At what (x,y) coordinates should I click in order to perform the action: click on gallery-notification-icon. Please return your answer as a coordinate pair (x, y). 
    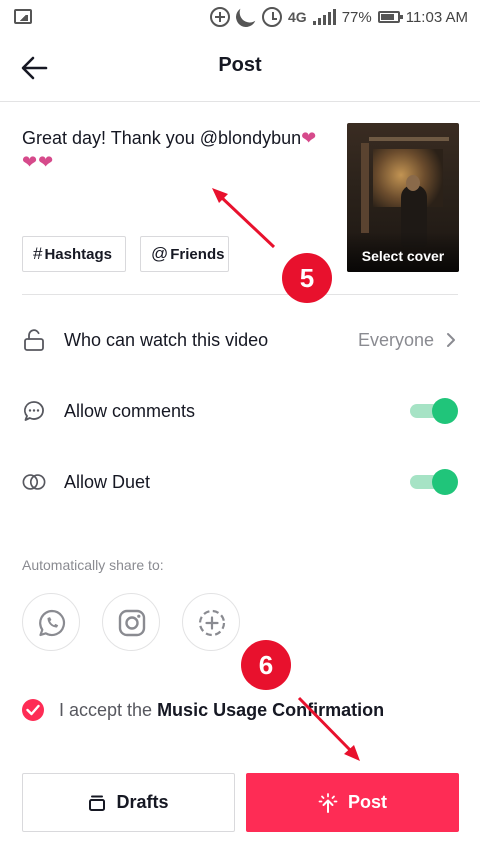
    Looking at the image, I should click on (23, 16).